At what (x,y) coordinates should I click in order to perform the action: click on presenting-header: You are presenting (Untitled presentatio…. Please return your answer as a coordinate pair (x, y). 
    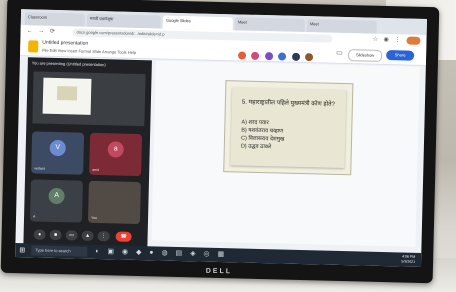
    Looking at the image, I should click on (68, 64).